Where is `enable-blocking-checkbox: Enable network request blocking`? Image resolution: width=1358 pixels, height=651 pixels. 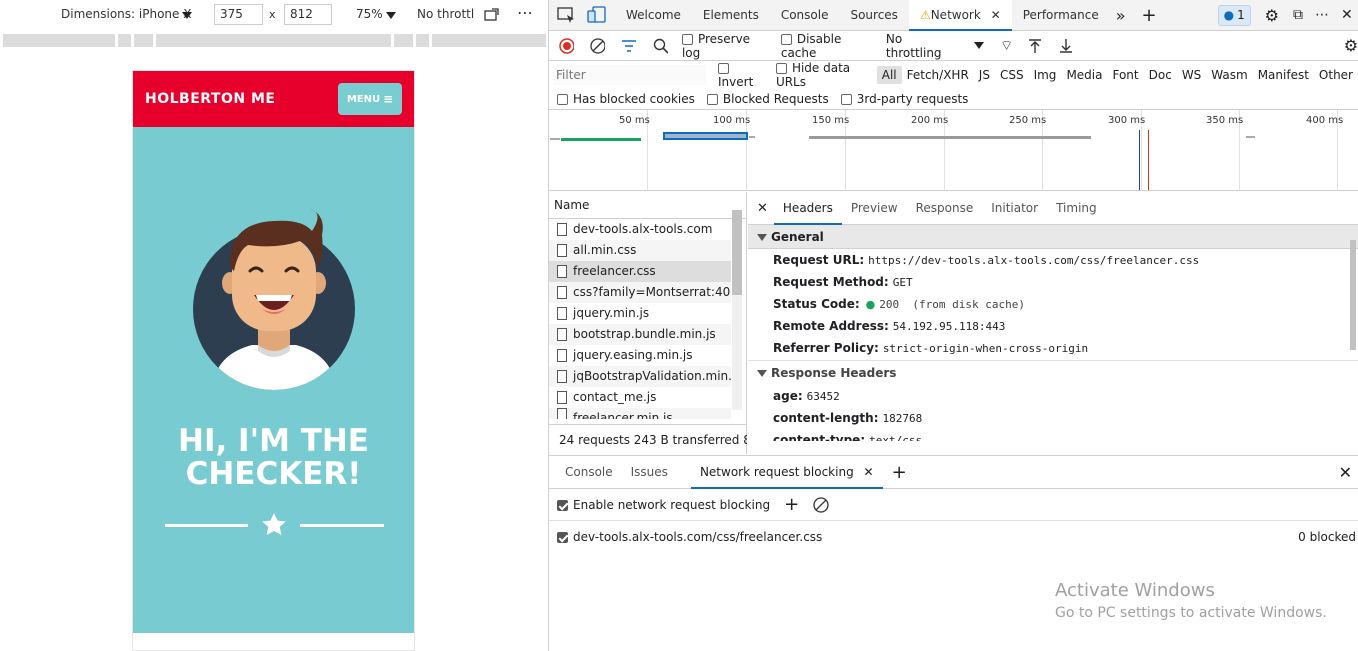
enable-blocking-checkbox: Enable network request blocking is located at coordinates (663, 505).